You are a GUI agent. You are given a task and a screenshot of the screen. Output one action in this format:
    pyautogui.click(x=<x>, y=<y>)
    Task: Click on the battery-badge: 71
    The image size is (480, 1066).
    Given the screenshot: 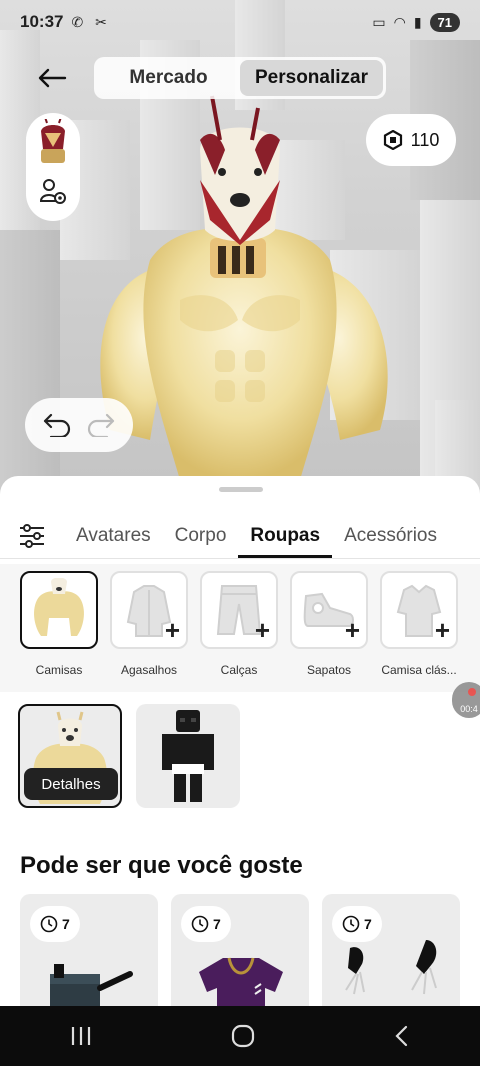 What is the action you would take?
    pyautogui.click(x=444, y=22)
    